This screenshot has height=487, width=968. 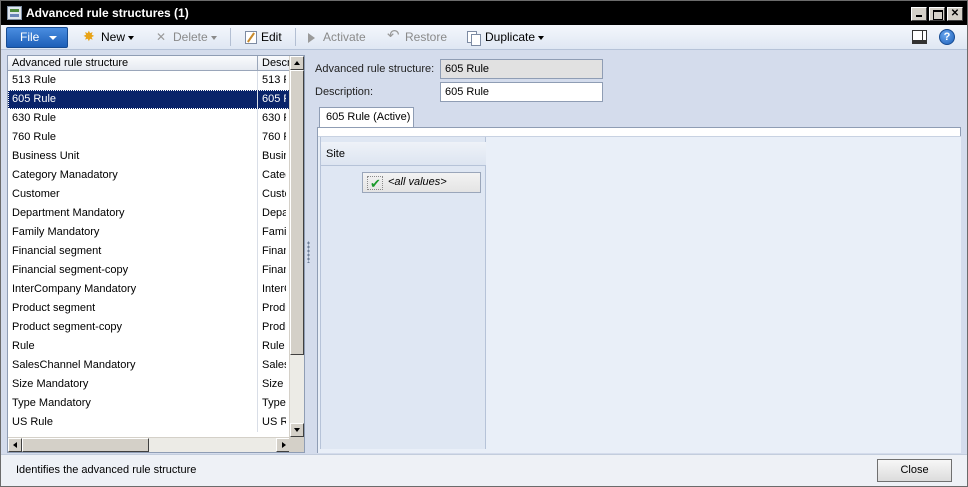 I want to click on table-row: Financial segment Financial segment, so click(x=149, y=251).